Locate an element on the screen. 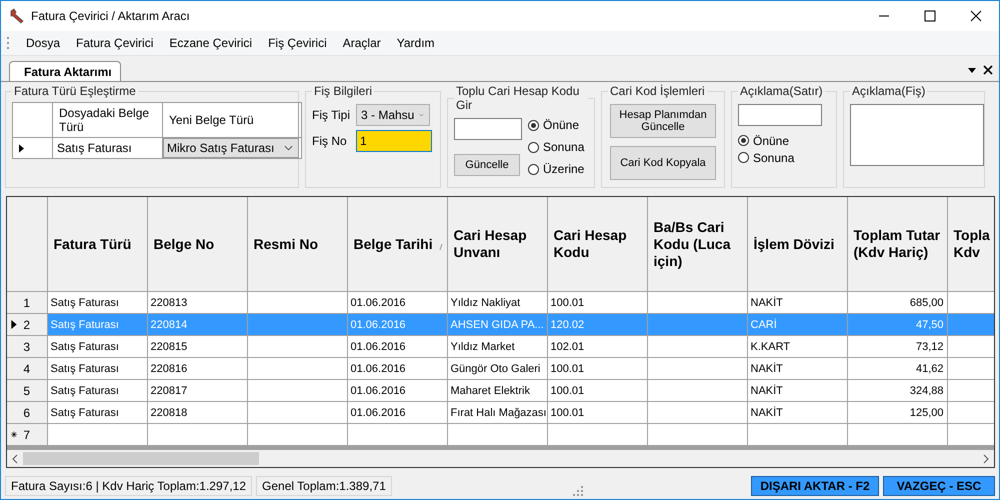  table-cell: Maharet Elektrik is located at coordinates (497, 391).